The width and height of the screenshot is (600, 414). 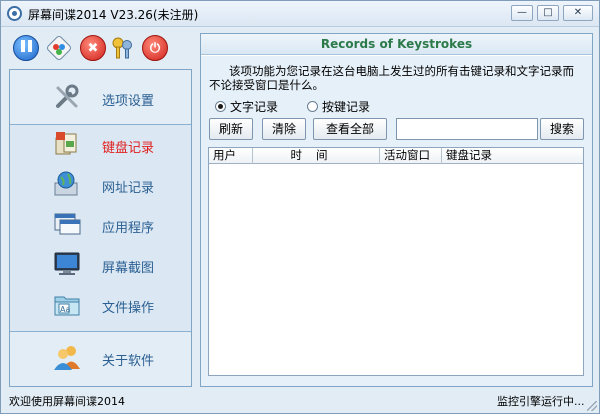 I want to click on minimize-button: —, so click(x=522, y=13).